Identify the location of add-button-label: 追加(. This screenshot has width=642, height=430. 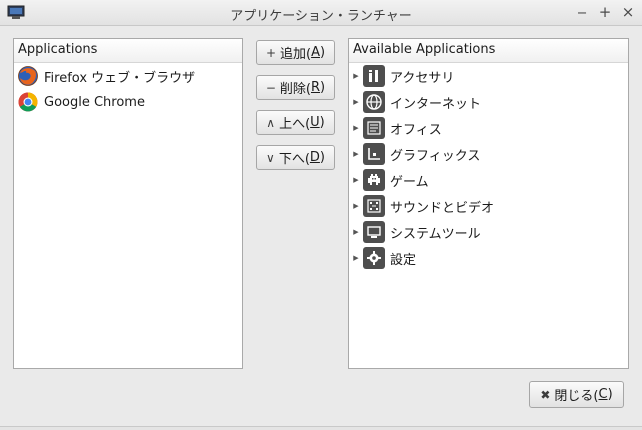
(296, 54).